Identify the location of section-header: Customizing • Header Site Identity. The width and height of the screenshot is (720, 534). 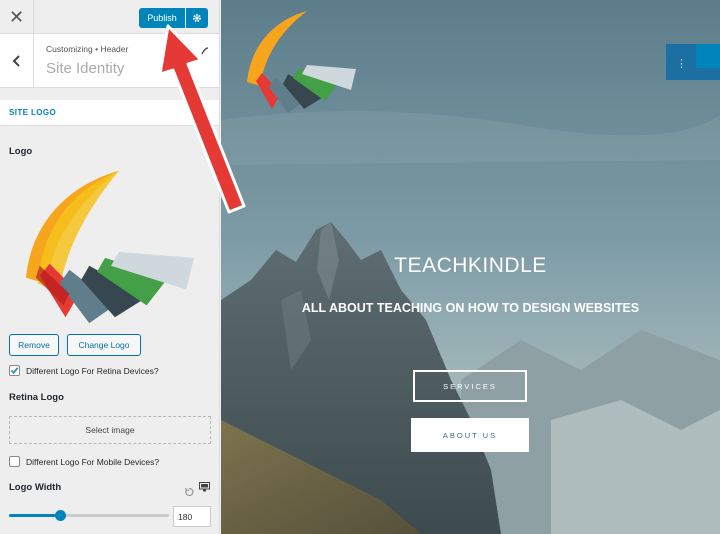
(109, 61).